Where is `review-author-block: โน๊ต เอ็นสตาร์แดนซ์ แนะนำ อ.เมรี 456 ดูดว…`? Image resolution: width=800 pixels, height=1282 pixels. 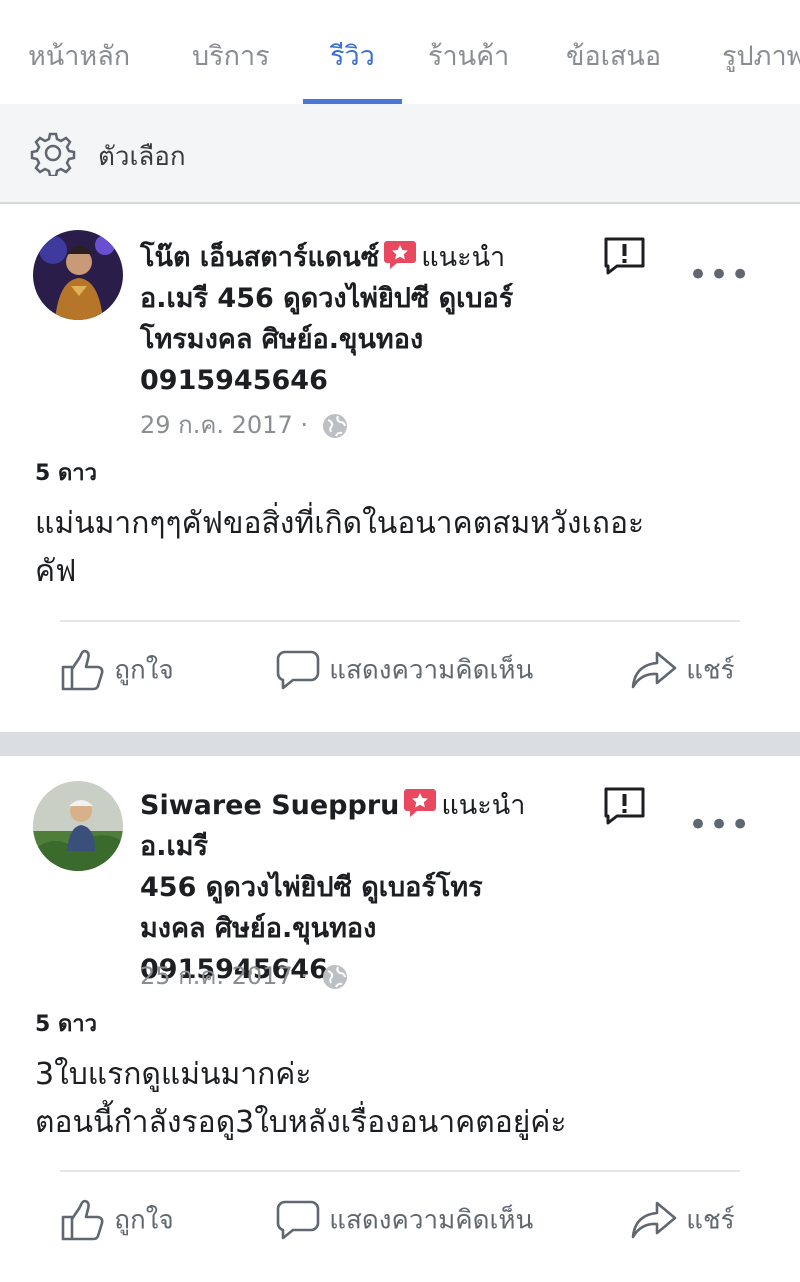 review-author-block: โน๊ต เอ็นสตาร์แดนซ์ แนะนำ อ.เมรี 456 ดูดว… is located at coordinates (360, 319).